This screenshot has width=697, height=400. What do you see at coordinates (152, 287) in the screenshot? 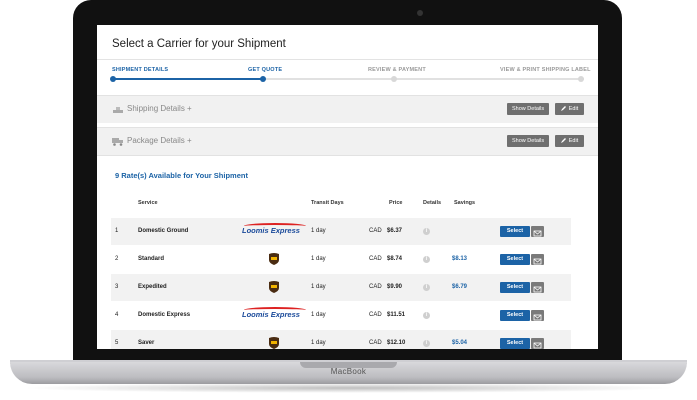
I see `service-name: Expedited` at bounding box center [152, 287].